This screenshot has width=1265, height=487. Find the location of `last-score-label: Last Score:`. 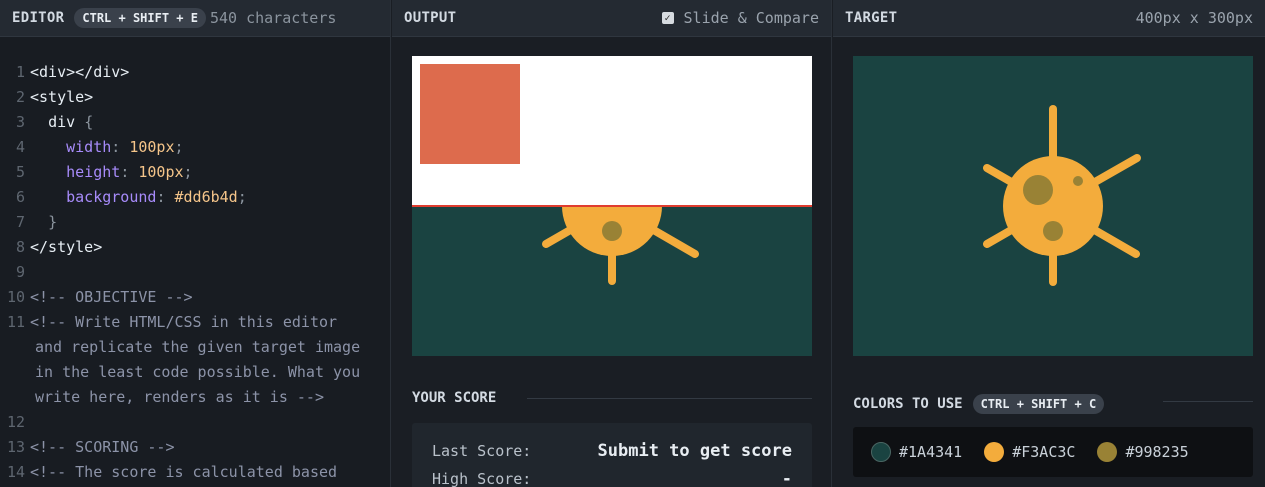

last-score-label: Last Score: is located at coordinates (482, 451).